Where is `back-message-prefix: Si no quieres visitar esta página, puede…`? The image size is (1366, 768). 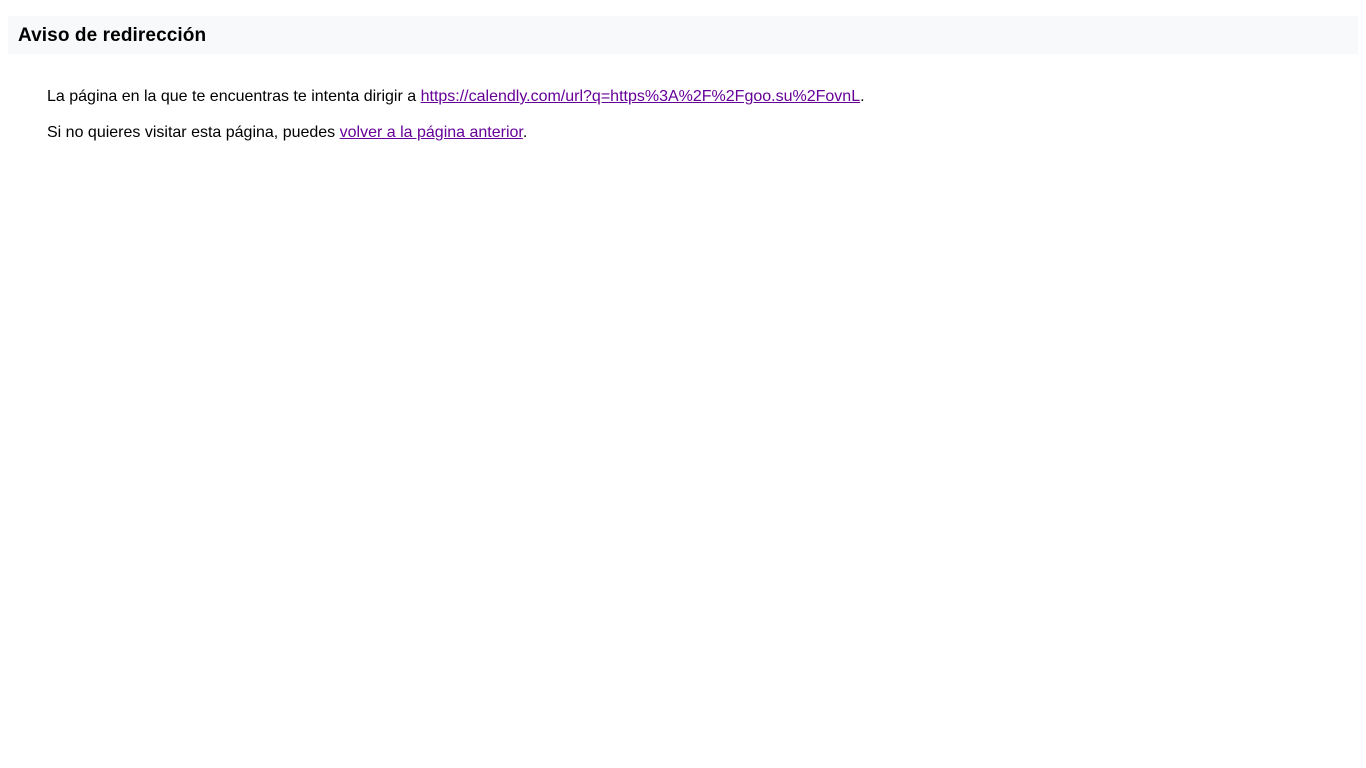
back-message-prefix: Si no quieres visitar esta página, puede… is located at coordinates (193, 132).